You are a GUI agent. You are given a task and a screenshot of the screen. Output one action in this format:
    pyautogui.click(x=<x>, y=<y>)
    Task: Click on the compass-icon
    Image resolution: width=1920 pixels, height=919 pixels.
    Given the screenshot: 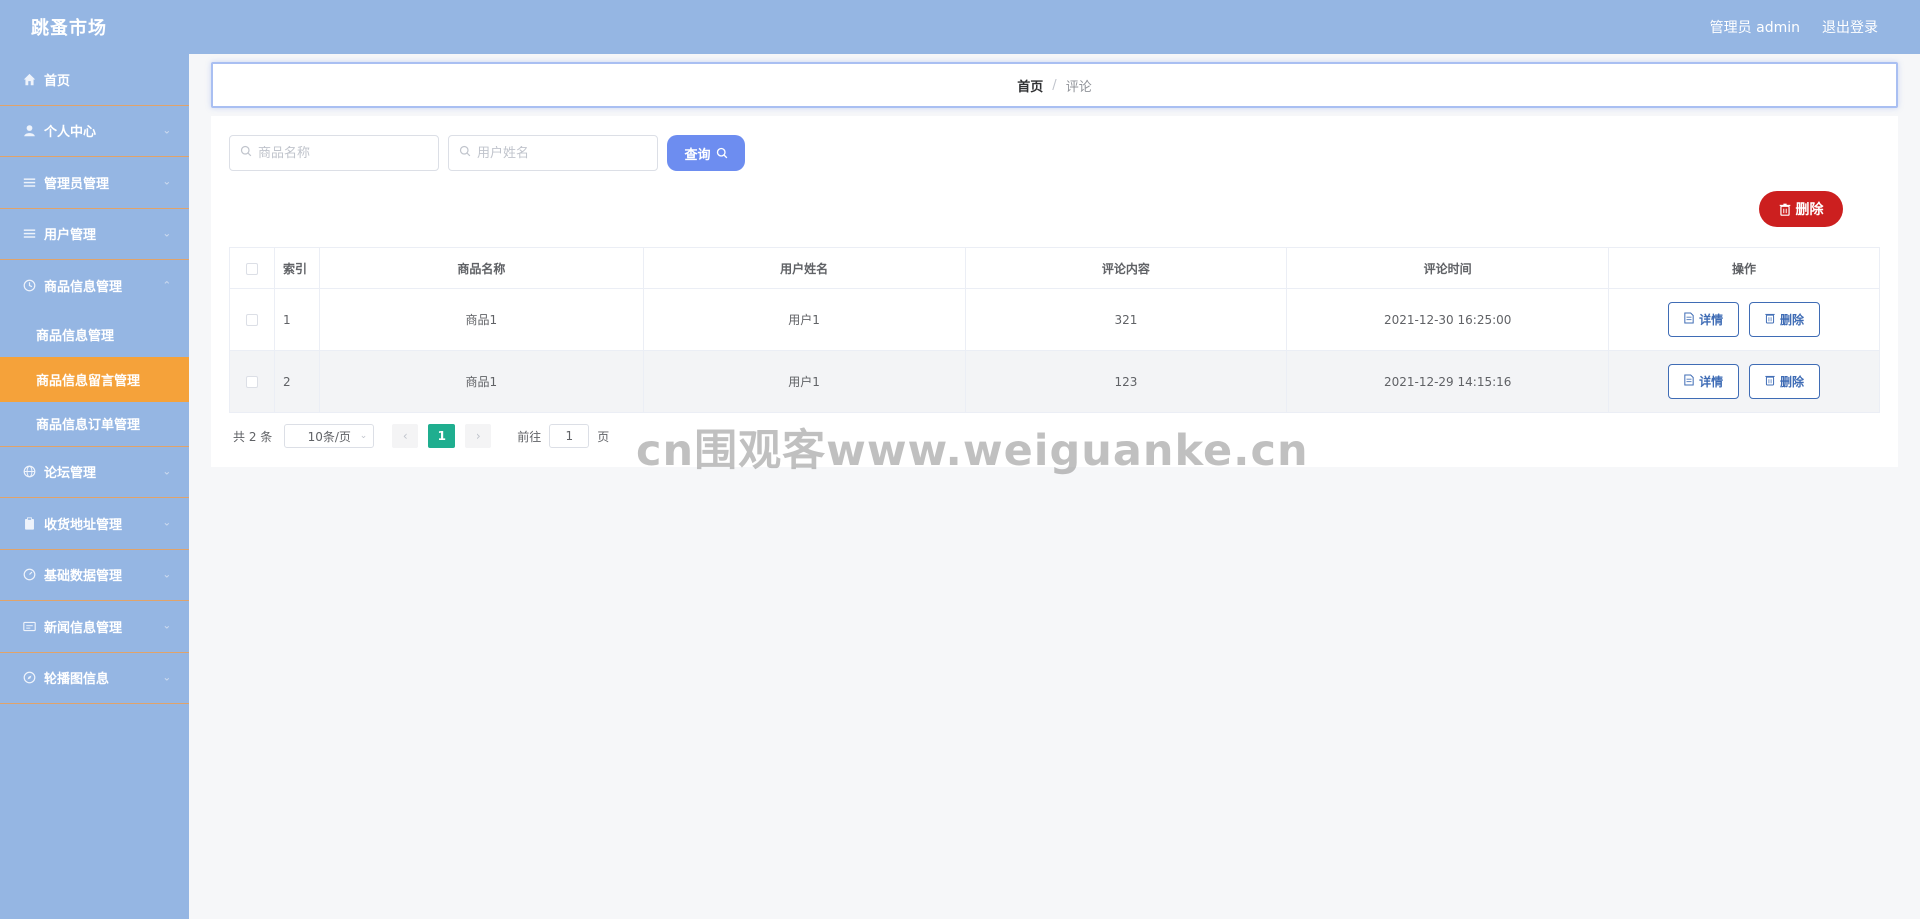 What is the action you would take?
    pyautogui.click(x=29, y=678)
    